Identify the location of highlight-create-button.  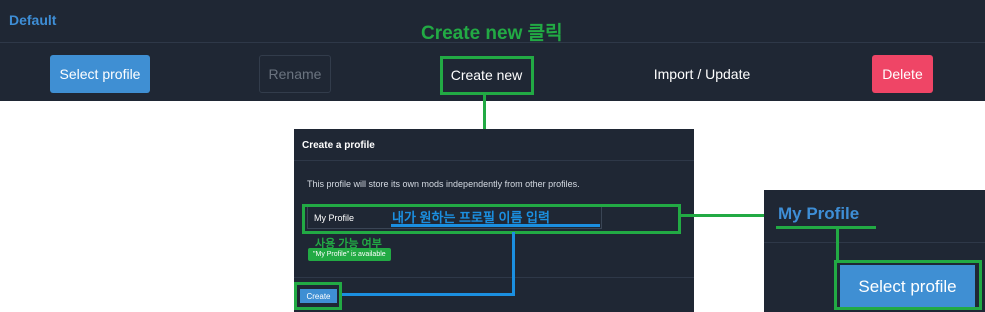
(318, 296).